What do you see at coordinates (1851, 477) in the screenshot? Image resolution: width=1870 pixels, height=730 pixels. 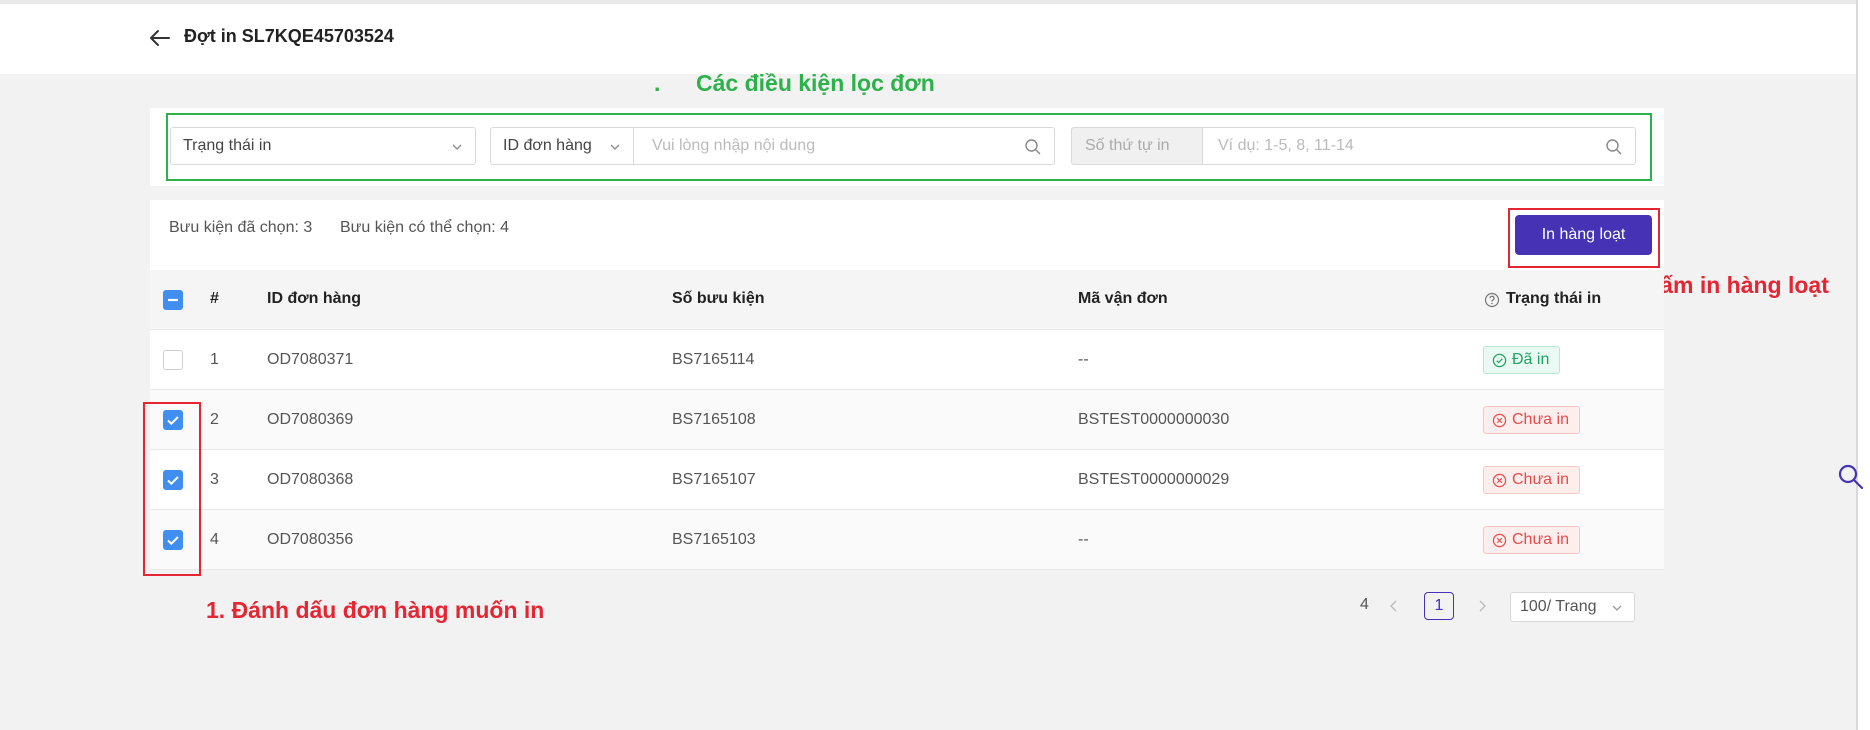 I see `floating-search-icon` at bounding box center [1851, 477].